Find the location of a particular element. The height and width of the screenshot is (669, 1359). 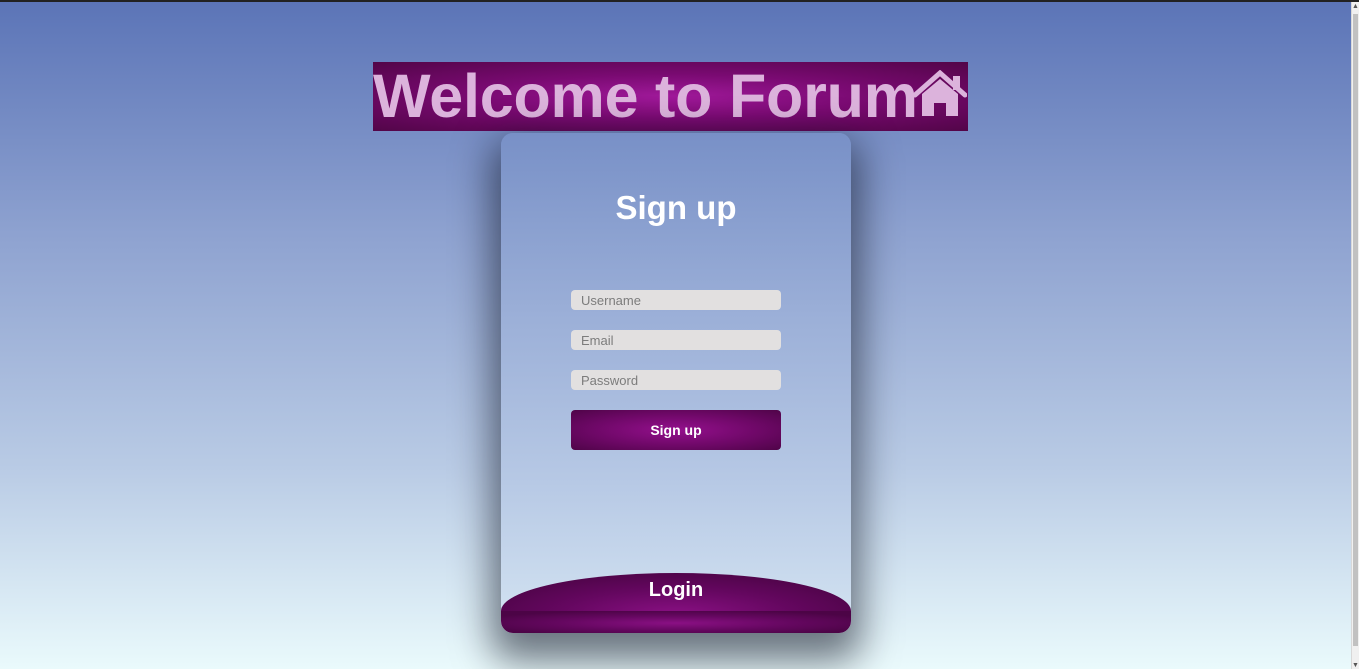

form-title: Sign up is located at coordinates (676, 207).